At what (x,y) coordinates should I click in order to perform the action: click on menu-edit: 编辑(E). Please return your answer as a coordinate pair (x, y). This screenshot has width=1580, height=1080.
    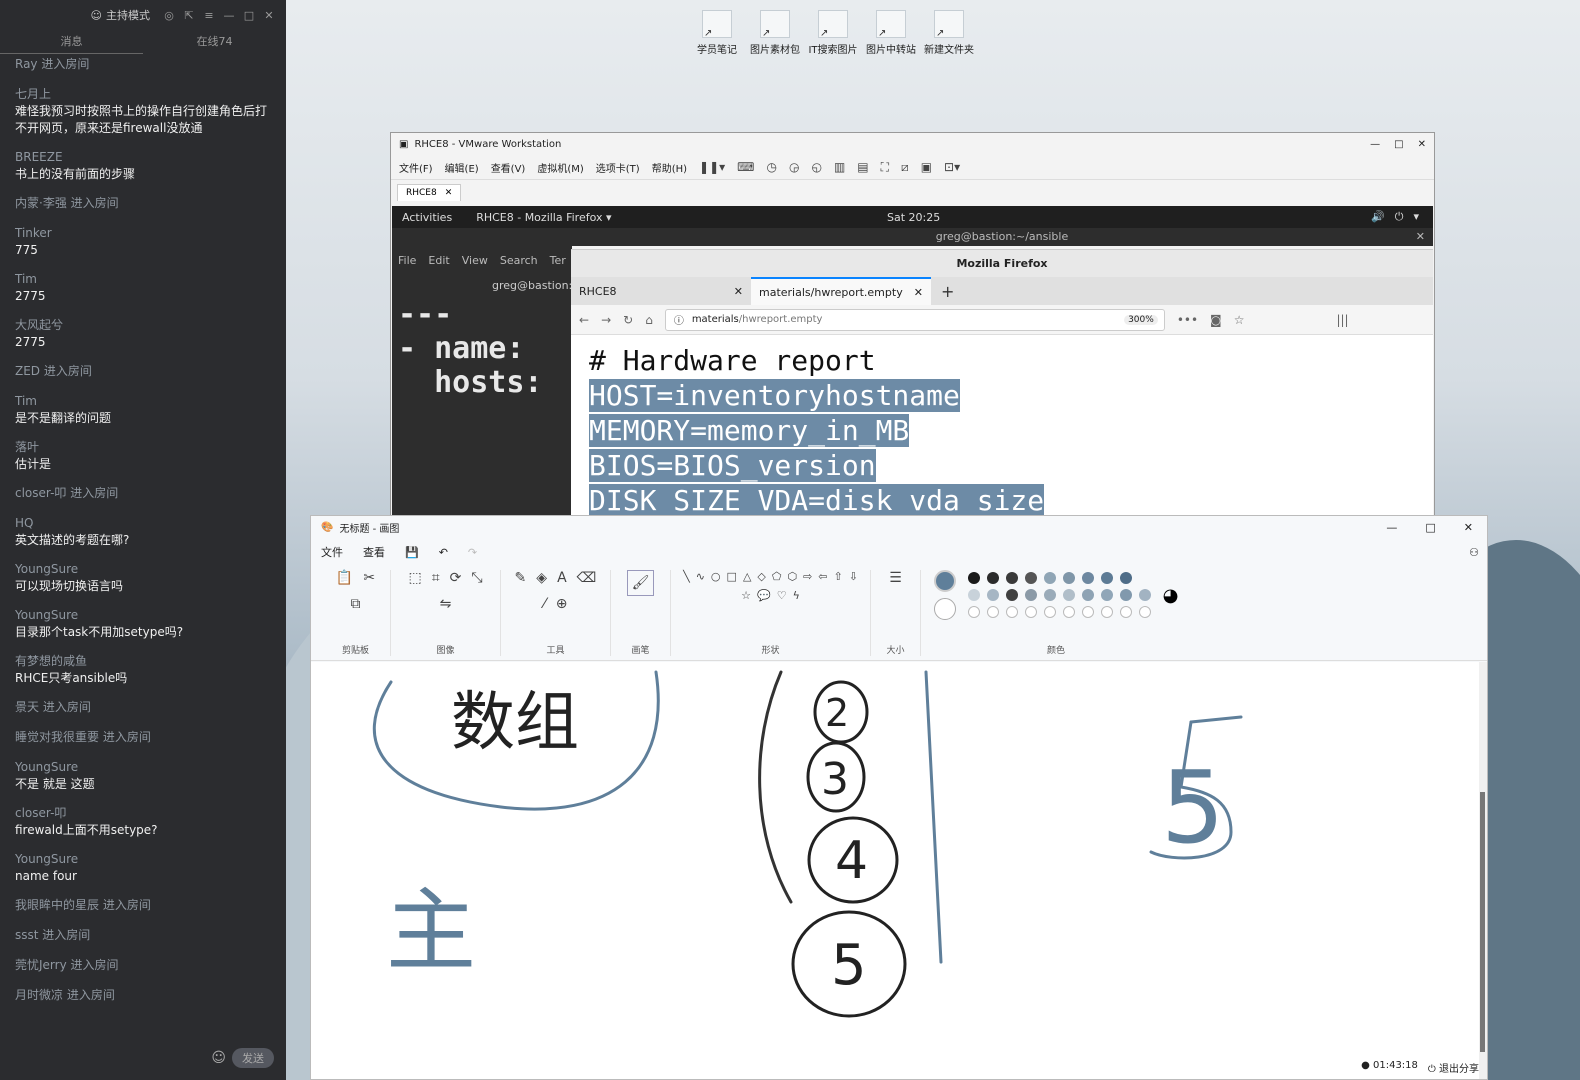
    Looking at the image, I should click on (462, 167).